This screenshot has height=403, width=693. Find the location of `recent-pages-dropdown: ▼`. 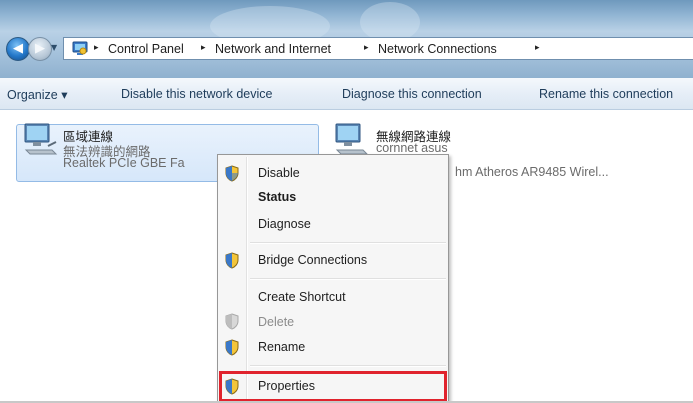

recent-pages-dropdown: ▼ is located at coordinates (56, 48).